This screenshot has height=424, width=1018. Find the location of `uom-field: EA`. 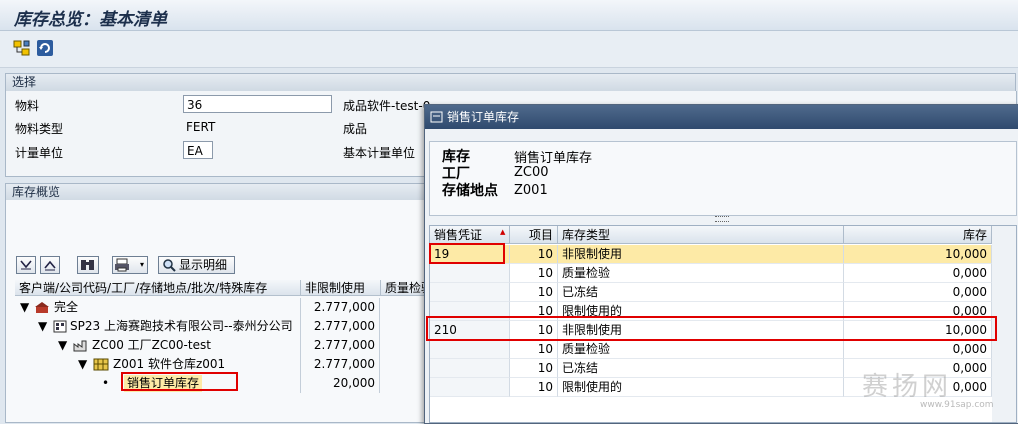

uom-field: EA is located at coordinates (198, 150).